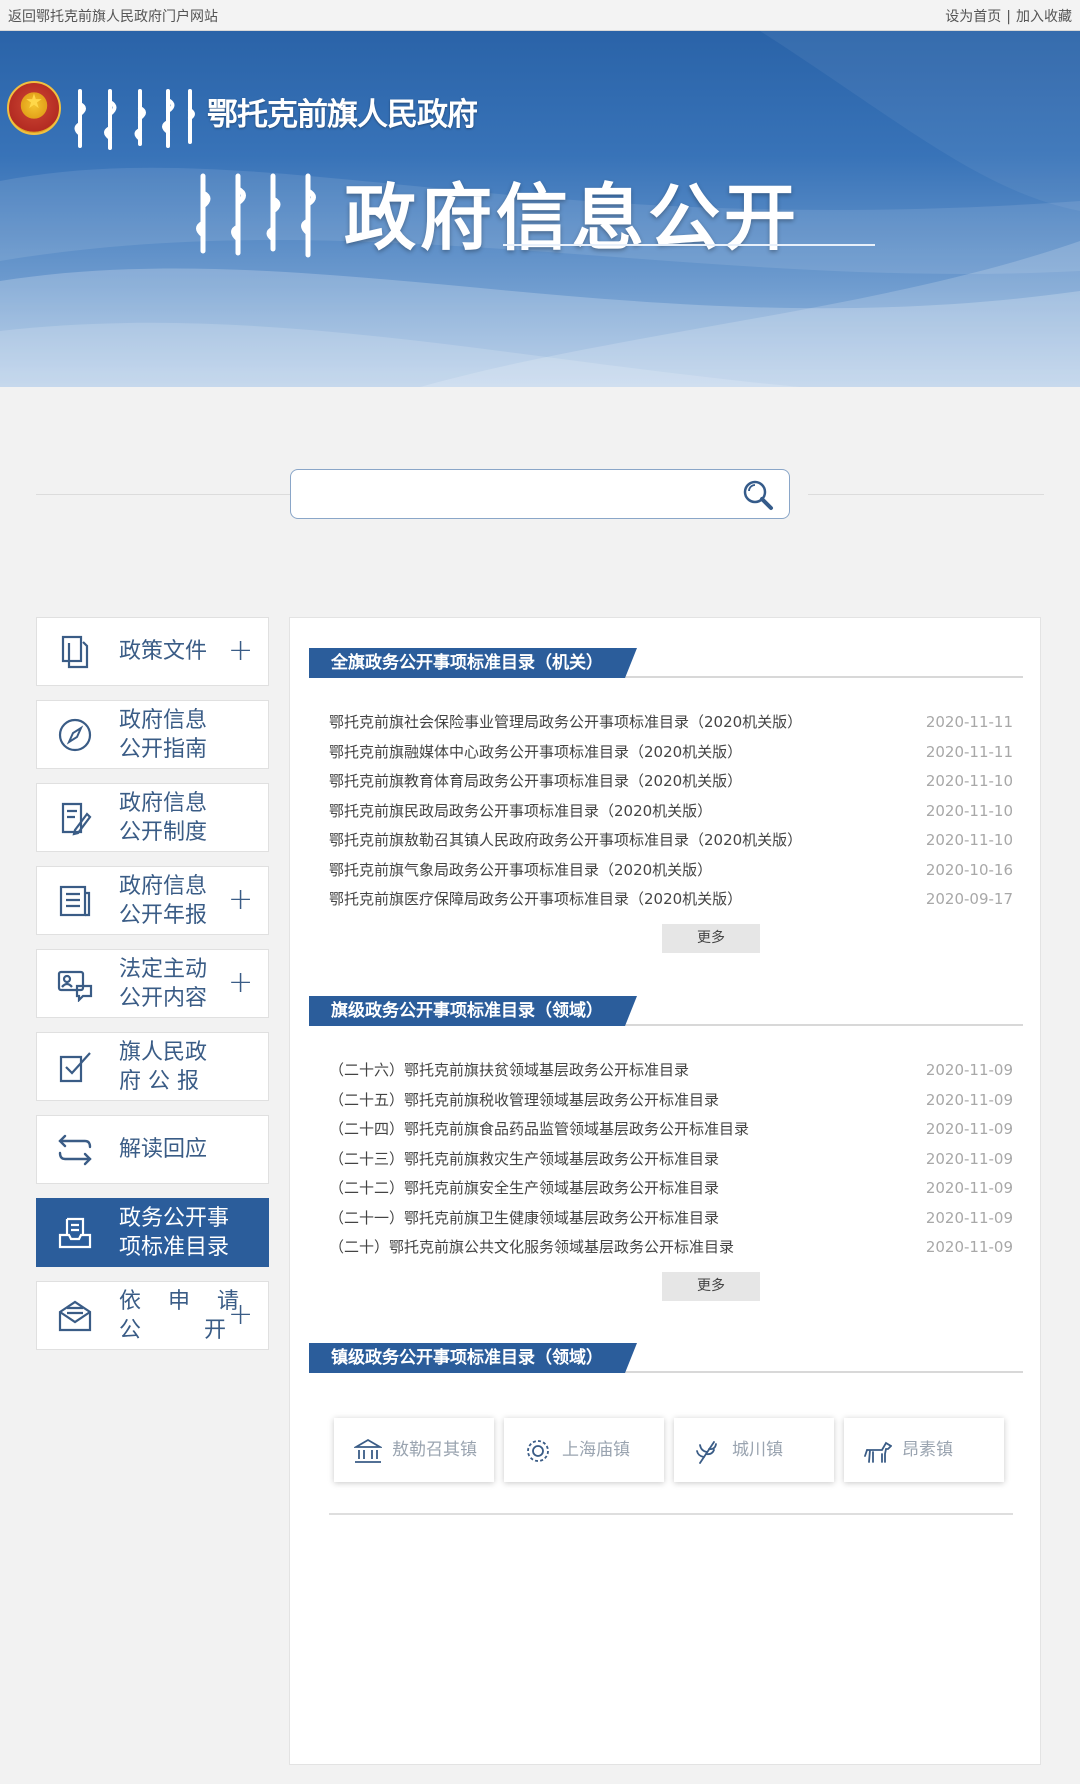 This screenshot has height=1784, width=1080. I want to click on sidebar-item-label: 政策文件, so click(163, 651).